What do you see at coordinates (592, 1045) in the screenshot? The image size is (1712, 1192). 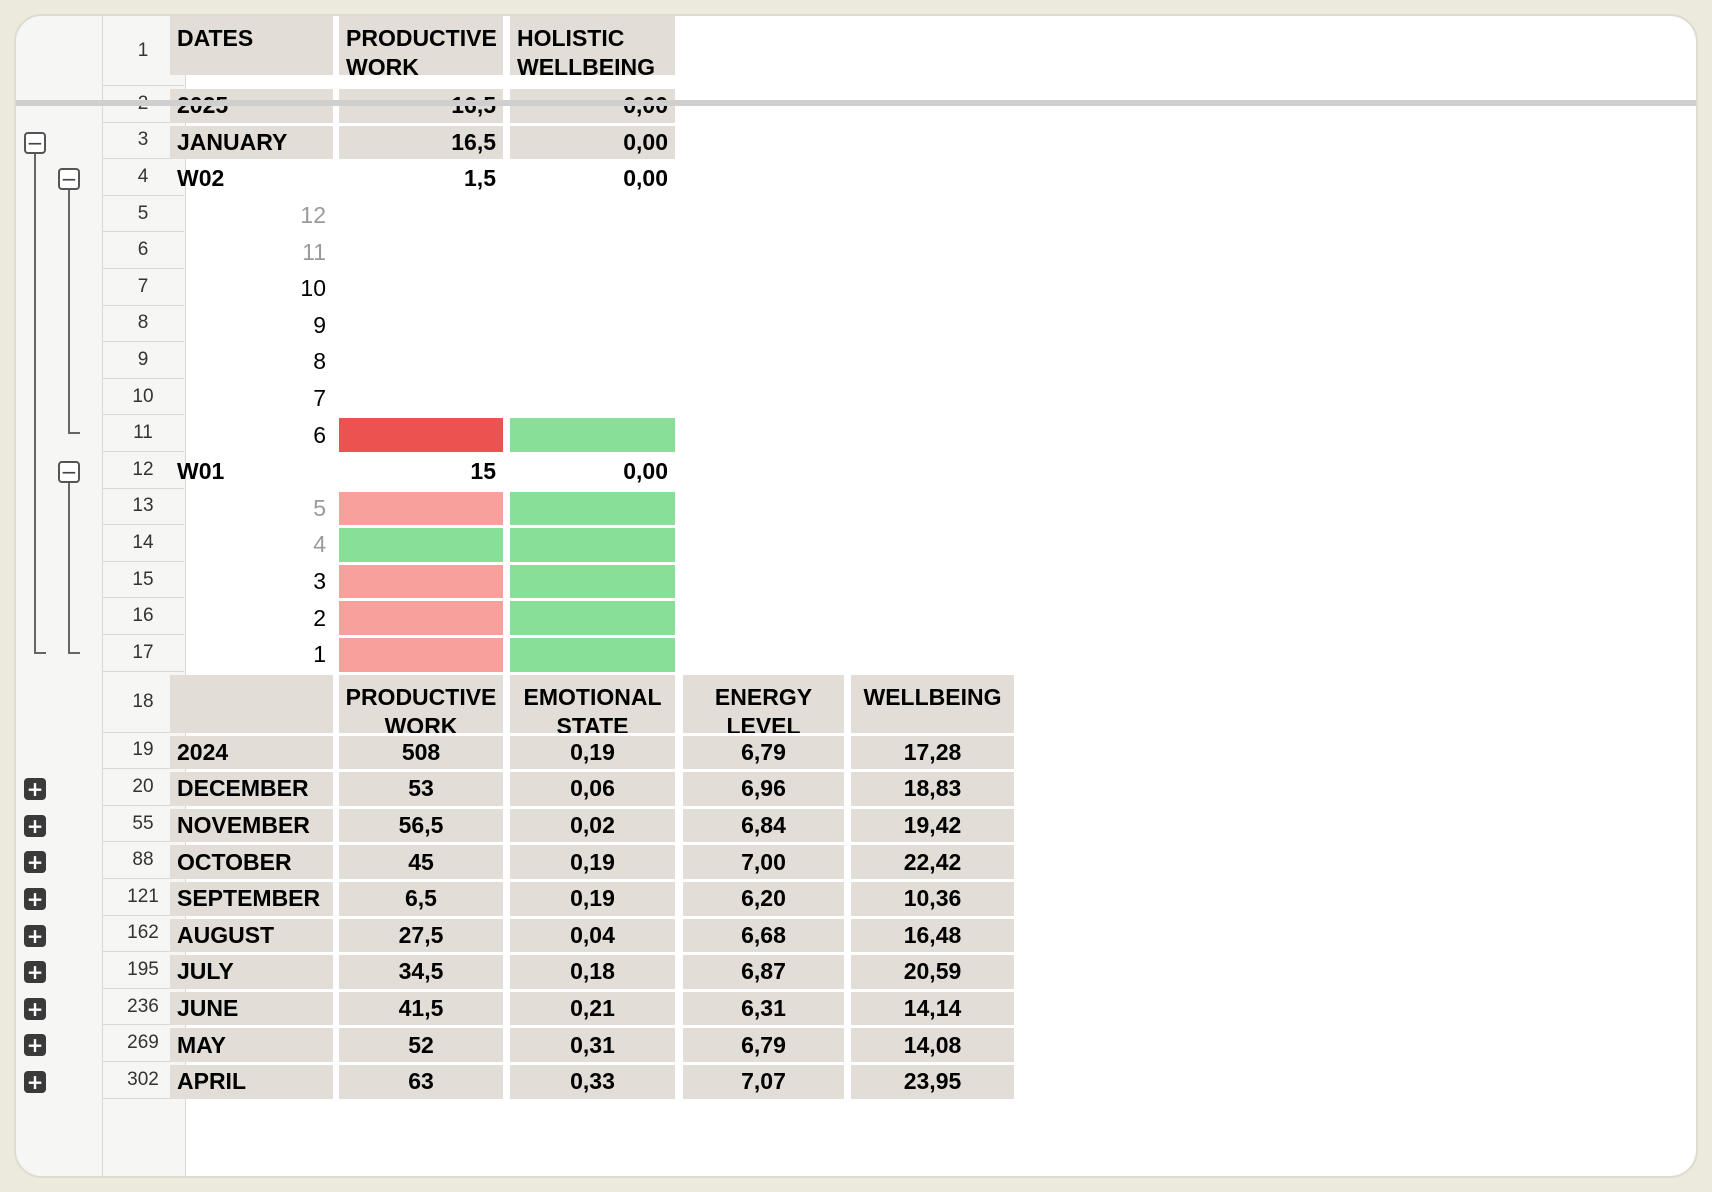 I see `month-emotional-state: 0,31` at bounding box center [592, 1045].